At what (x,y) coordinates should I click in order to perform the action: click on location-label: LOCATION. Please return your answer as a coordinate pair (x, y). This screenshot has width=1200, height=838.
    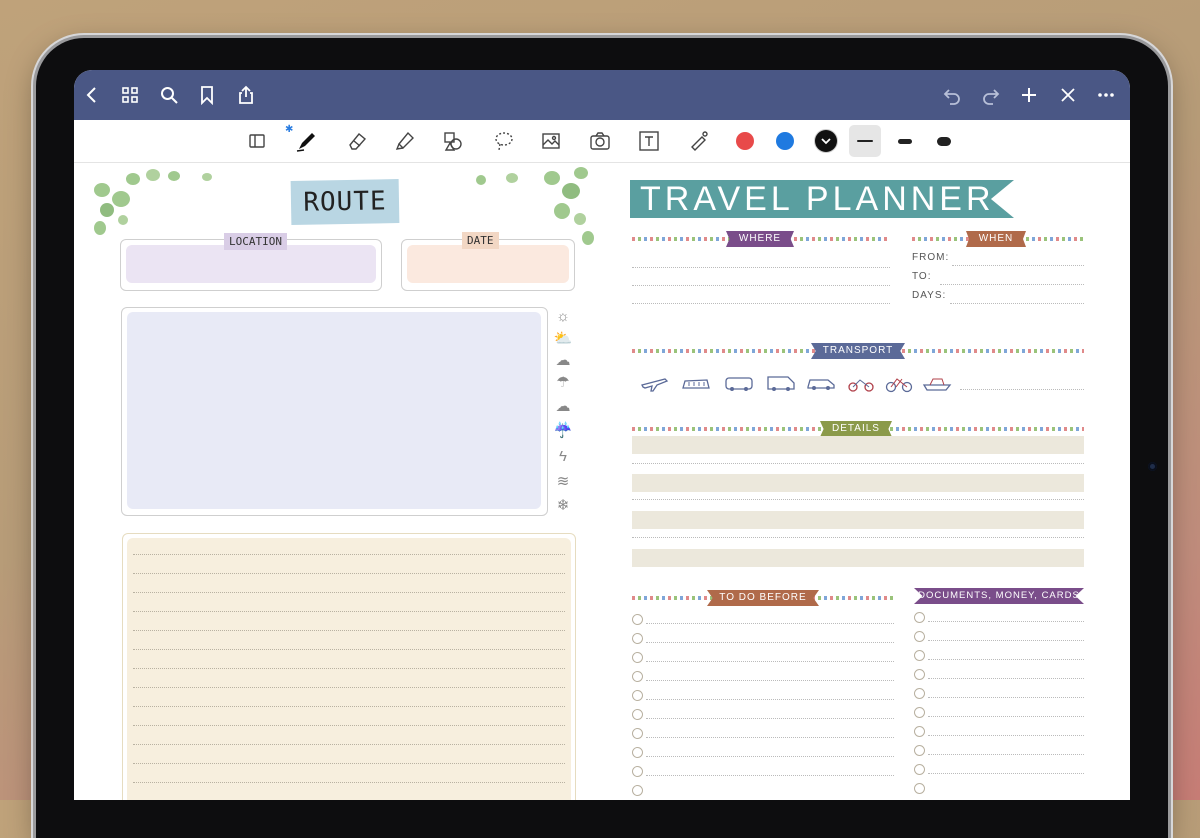
    Looking at the image, I should click on (255, 241).